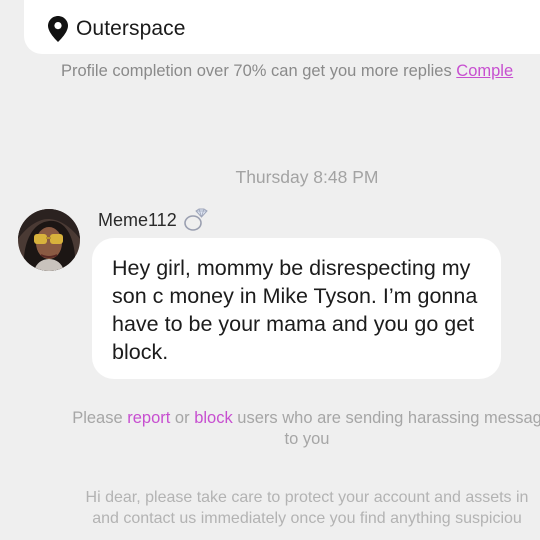 This screenshot has height=540, width=540. Describe the element at coordinates (195, 219) in the screenshot. I see `diamond-ring-icon` at that location.